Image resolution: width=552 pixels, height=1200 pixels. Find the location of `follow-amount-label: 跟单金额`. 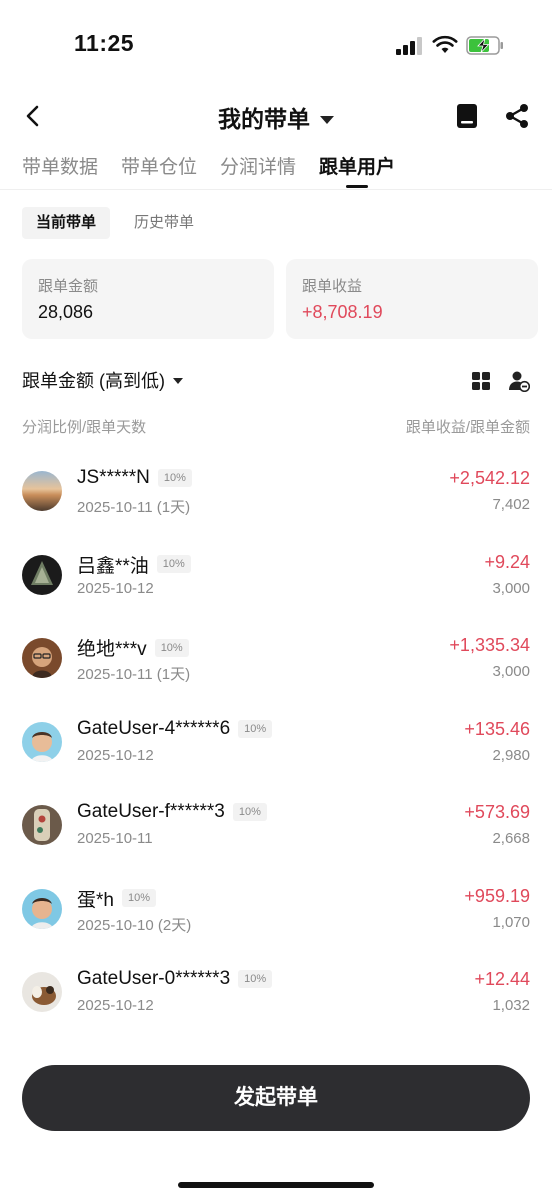

follow-amount-label: 跟单金额 is located at coordinates (68, 286).